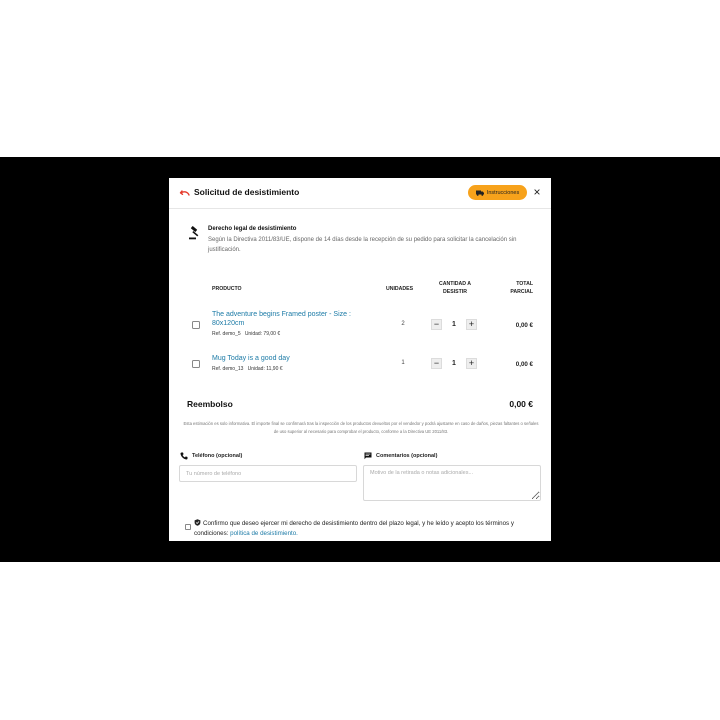  I want to click on comments-label-text: Comentarios (opcional), so click(407, 456).